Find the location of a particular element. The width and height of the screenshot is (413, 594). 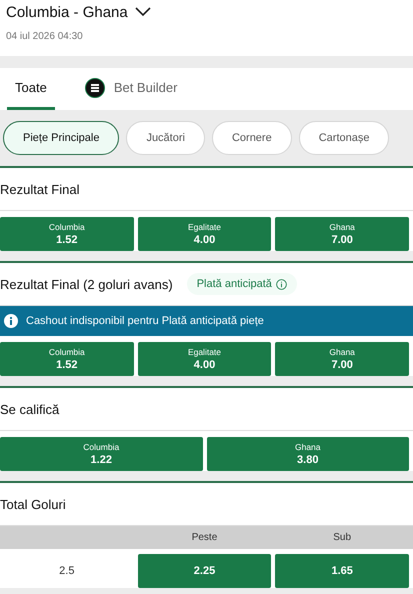

filter-chip: Jucători is located at coordinates (165, 138).